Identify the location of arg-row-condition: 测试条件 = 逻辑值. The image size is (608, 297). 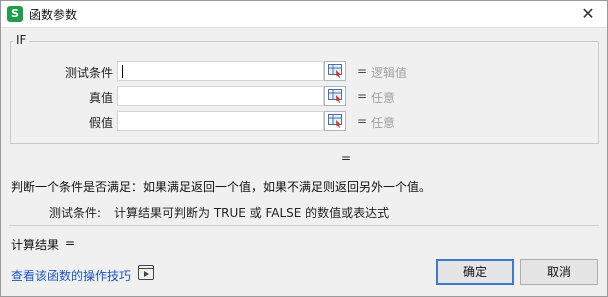
(304, 72).